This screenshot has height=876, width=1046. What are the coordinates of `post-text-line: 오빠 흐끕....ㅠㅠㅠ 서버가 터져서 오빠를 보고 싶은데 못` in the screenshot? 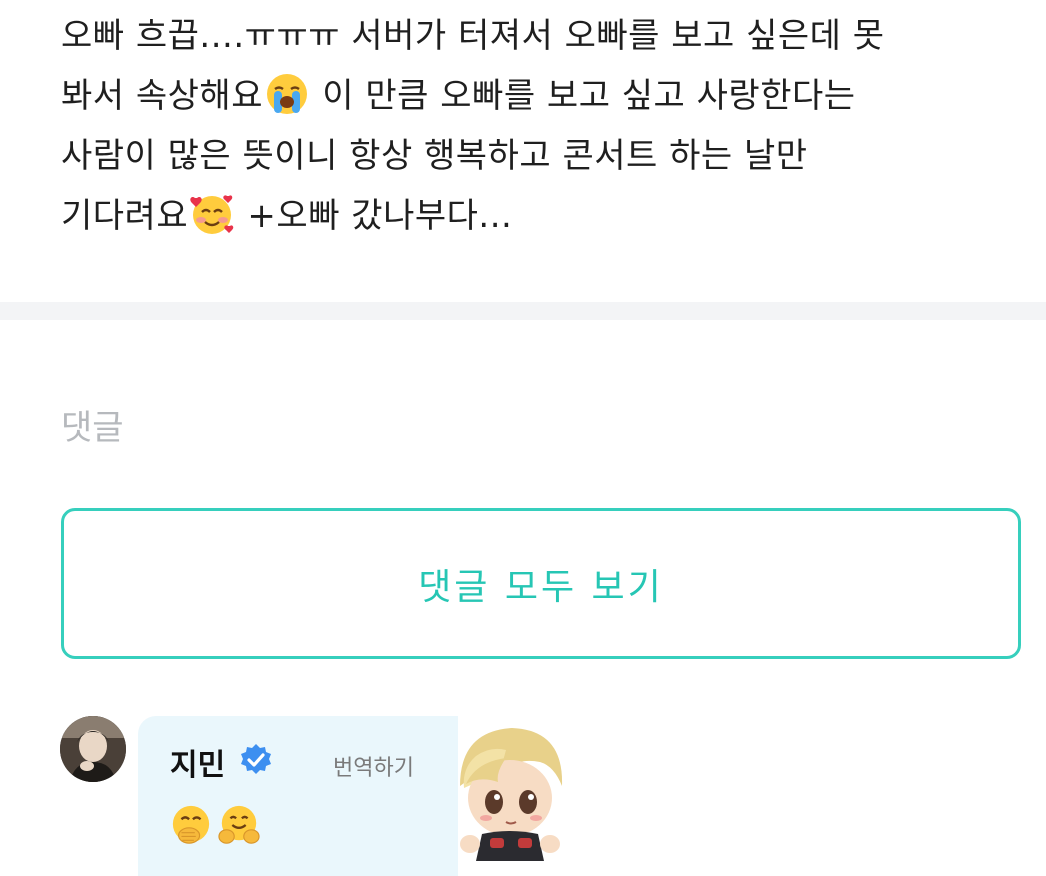 It's located at (473, 36).